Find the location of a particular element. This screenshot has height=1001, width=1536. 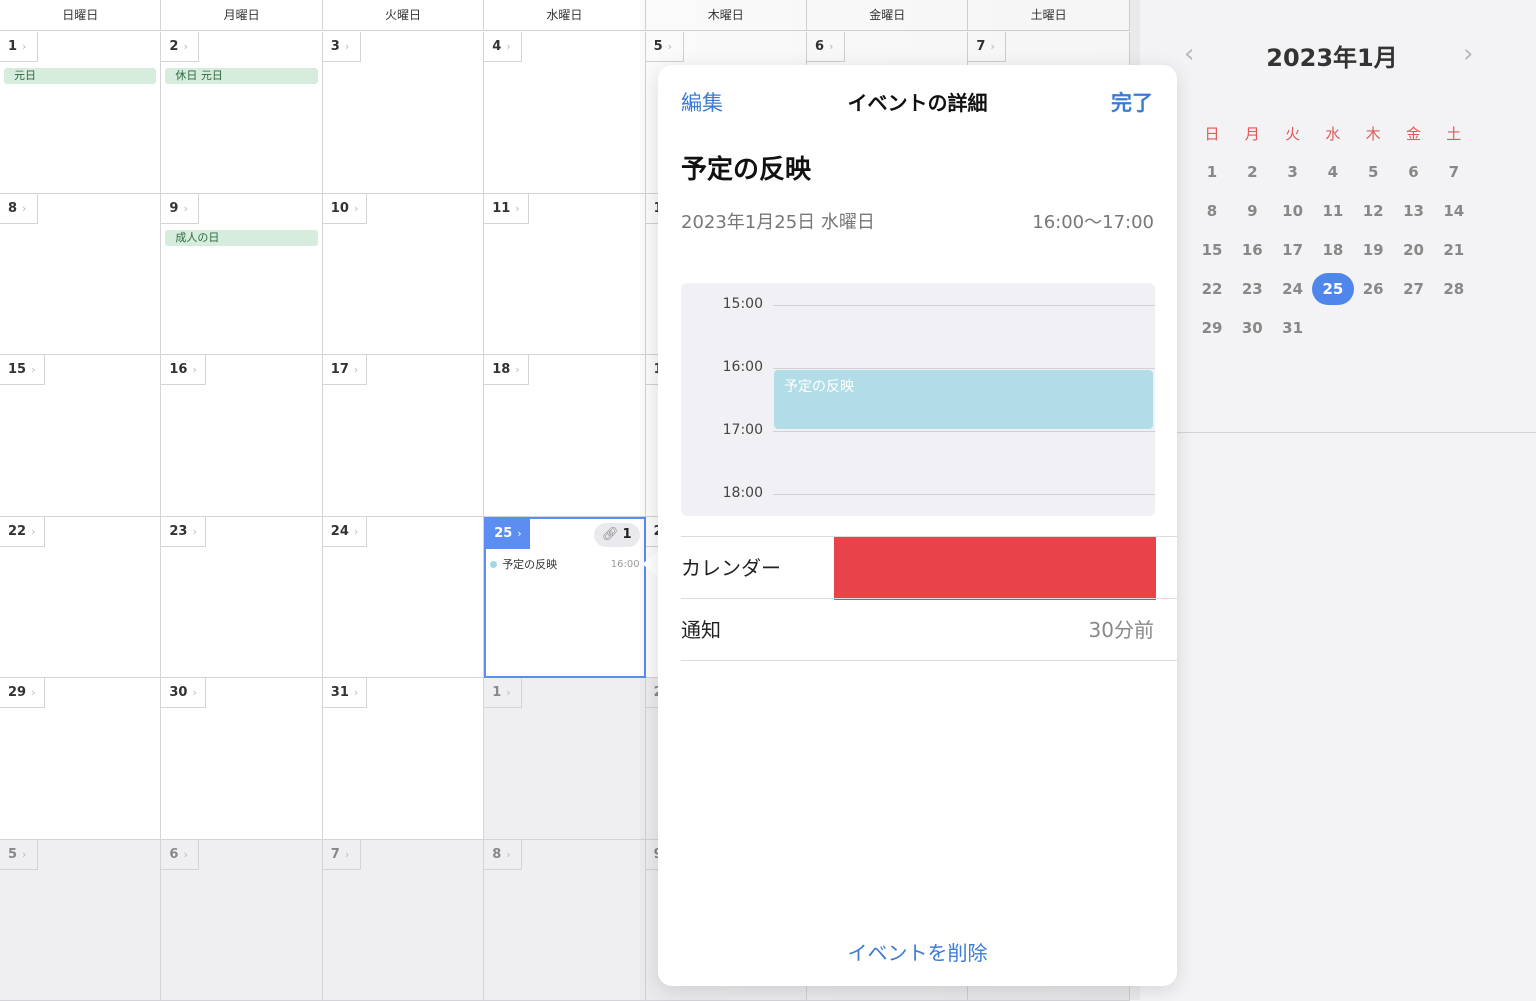

day-cell: 30› is located at coordinates (241, 759).